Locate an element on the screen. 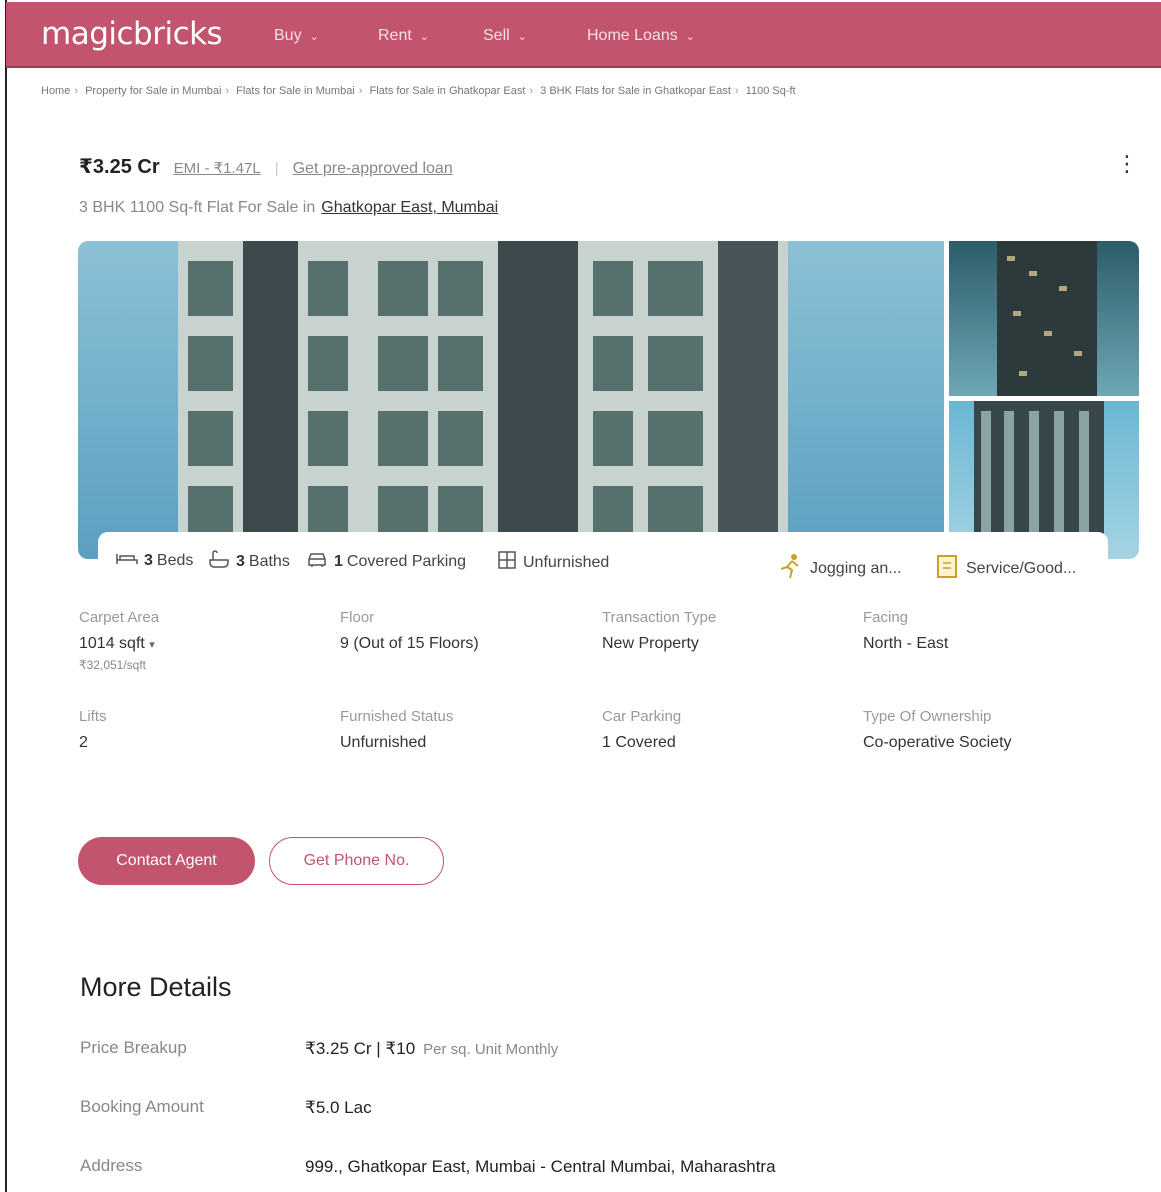  page-frame-edge is located at coordinates (6, 596).